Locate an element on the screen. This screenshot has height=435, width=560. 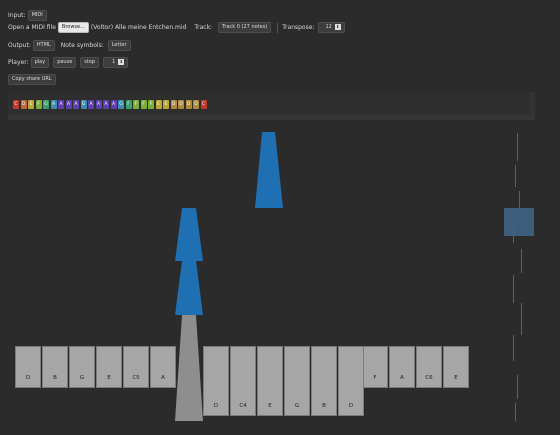
output-row: Output: HTML Note symbols: Letter is located at coordinates (70, 45).